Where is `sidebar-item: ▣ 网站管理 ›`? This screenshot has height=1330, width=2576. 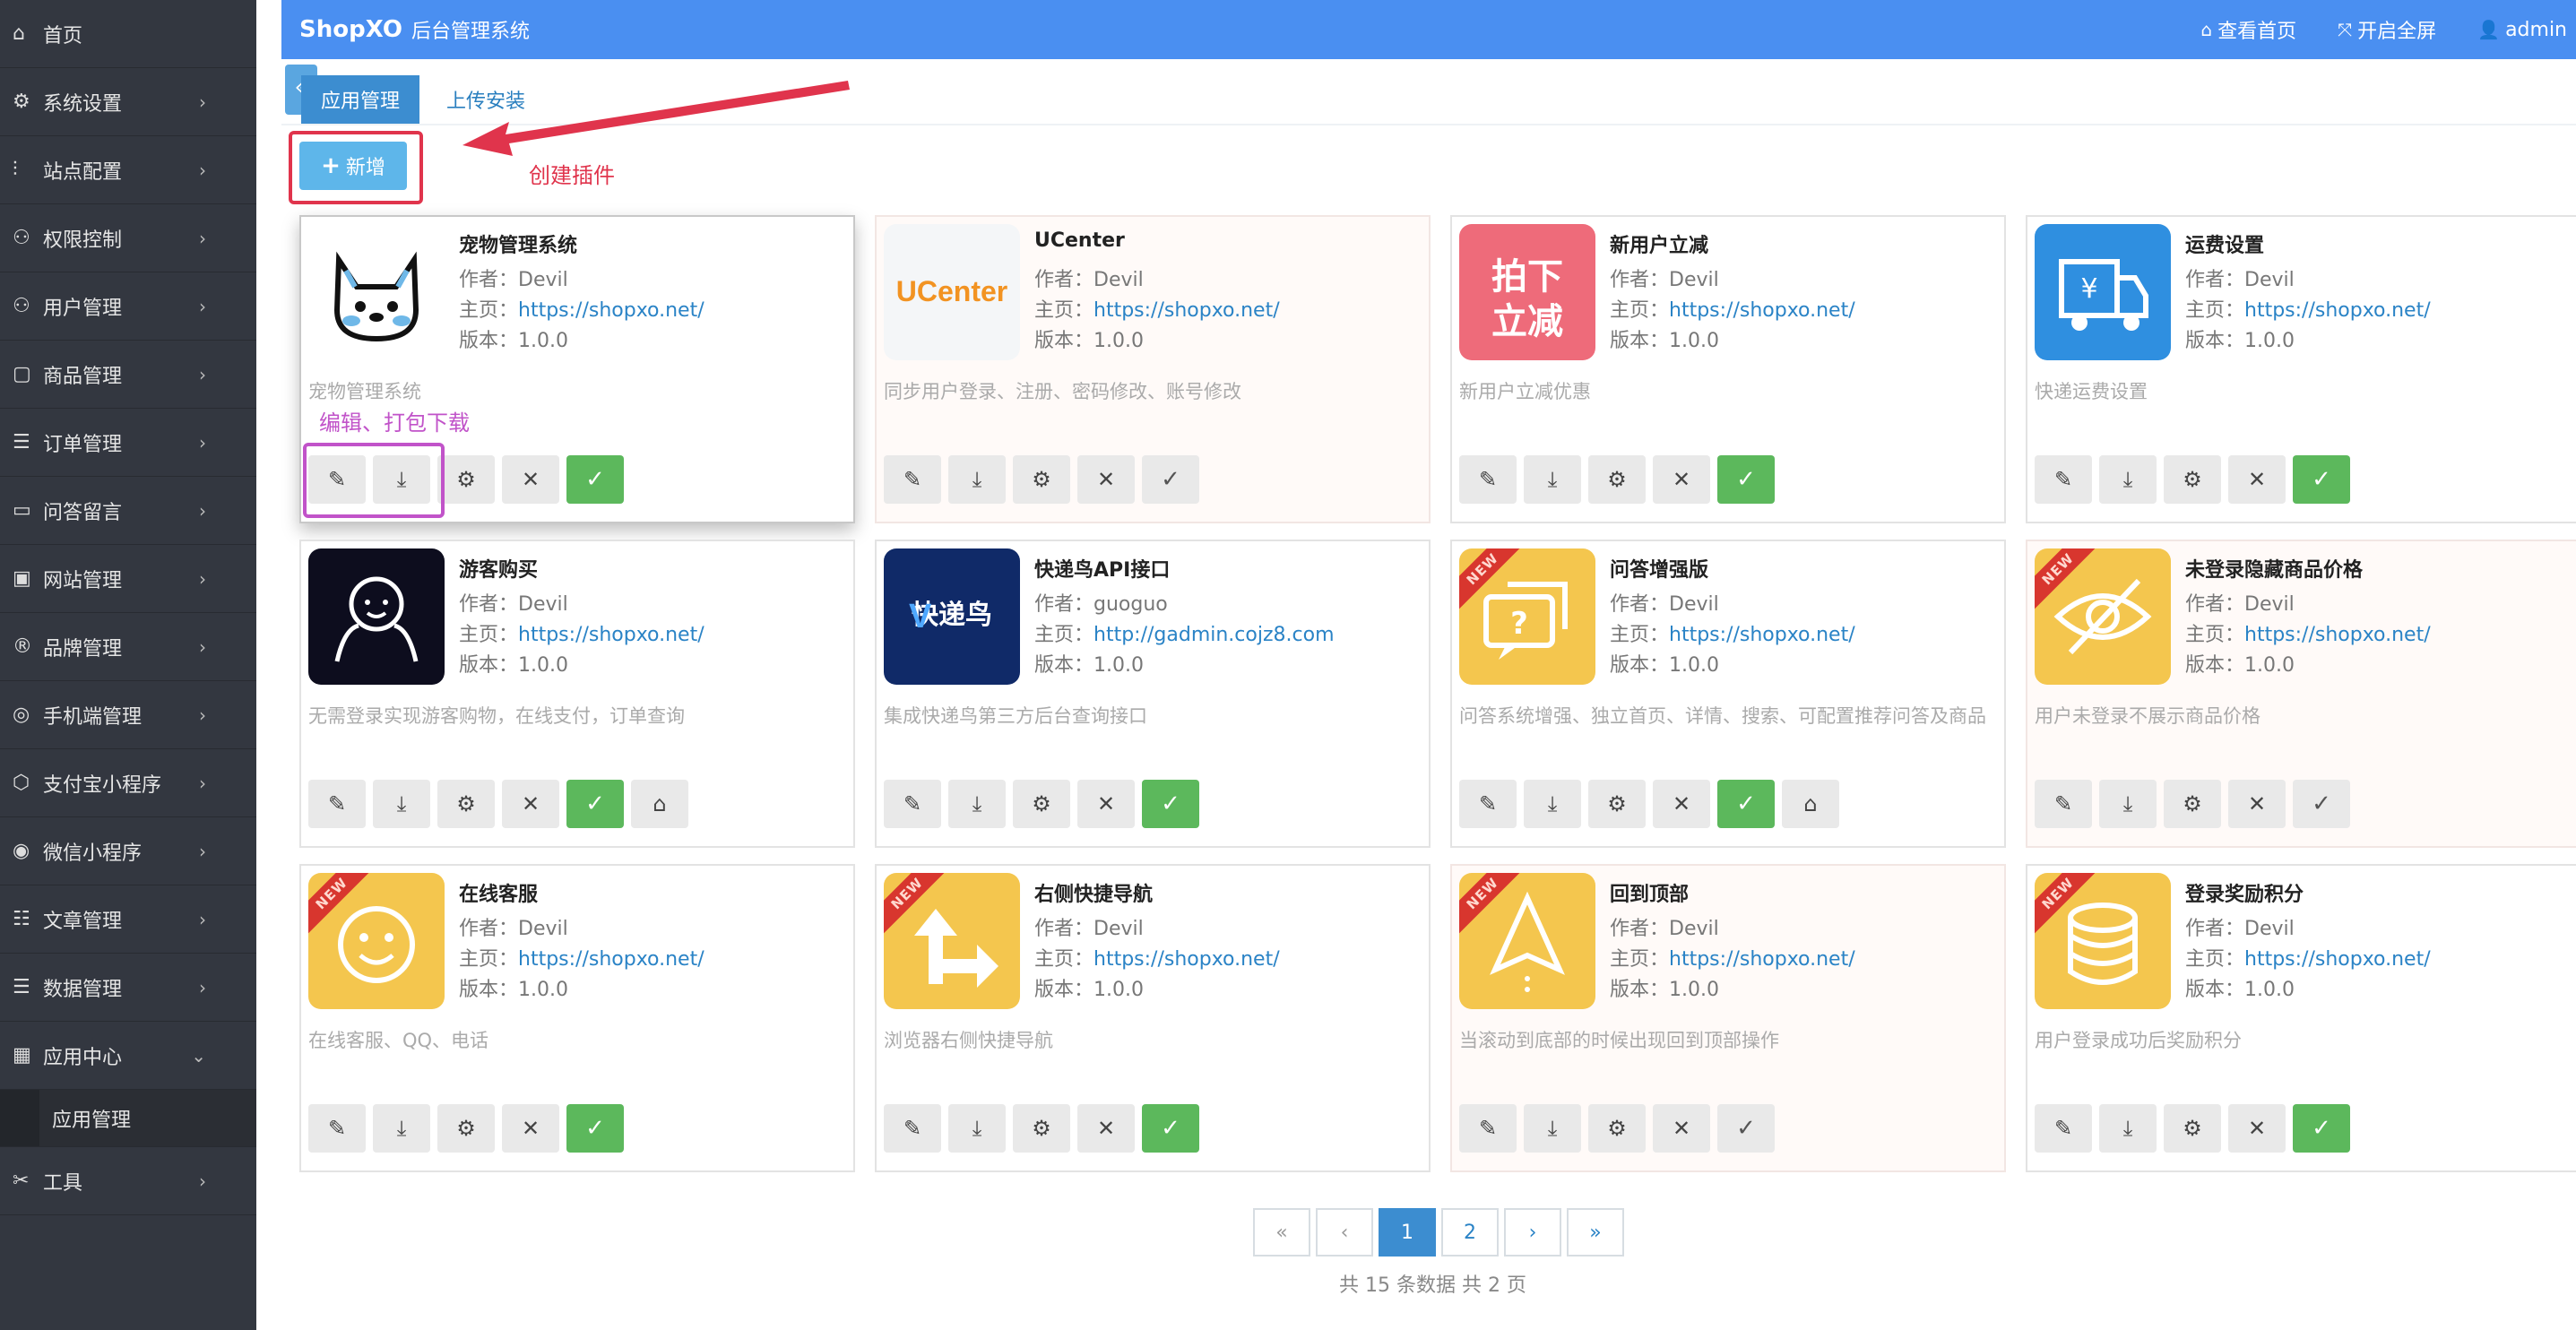
sidebar-item: ▣ 网站管理 › is located at coordinates (128, 579).